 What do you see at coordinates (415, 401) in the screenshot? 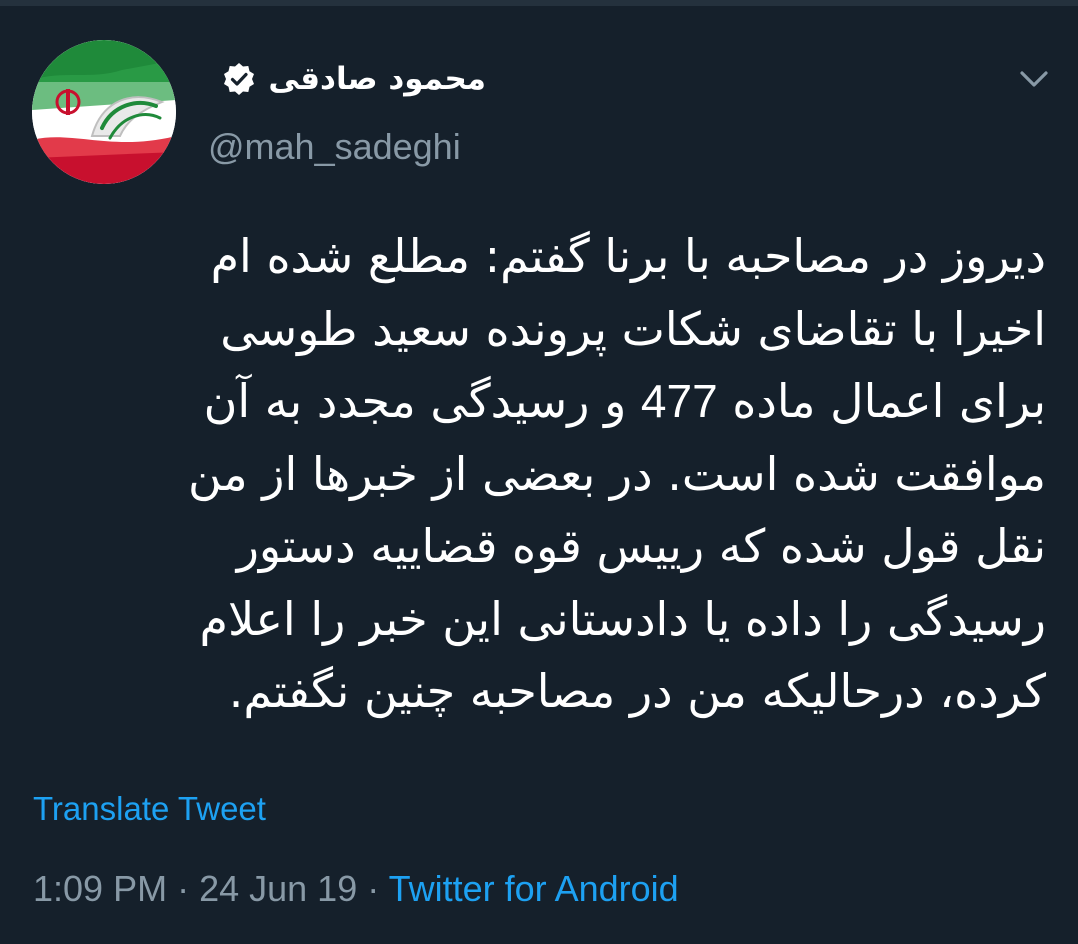
I see `tweet-text-segment: و رسیدگی مجدد به آن` at bounding box center [415, 401].